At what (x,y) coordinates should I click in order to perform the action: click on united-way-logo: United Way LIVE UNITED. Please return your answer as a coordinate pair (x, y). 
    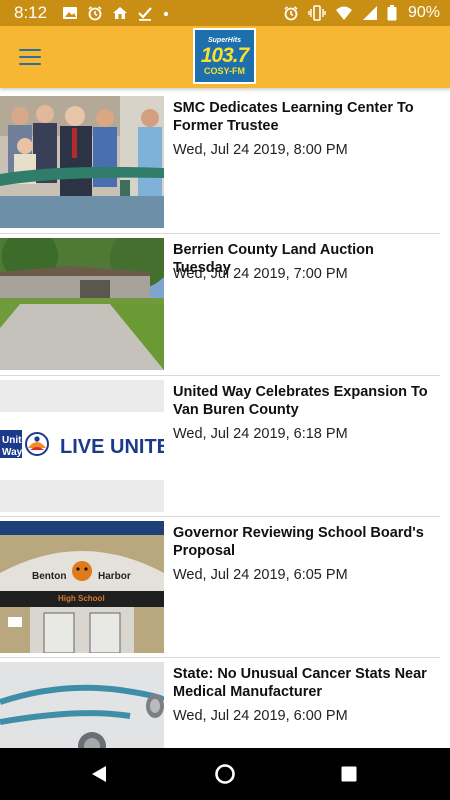
    Looking at the image, I should click on (82, 446).